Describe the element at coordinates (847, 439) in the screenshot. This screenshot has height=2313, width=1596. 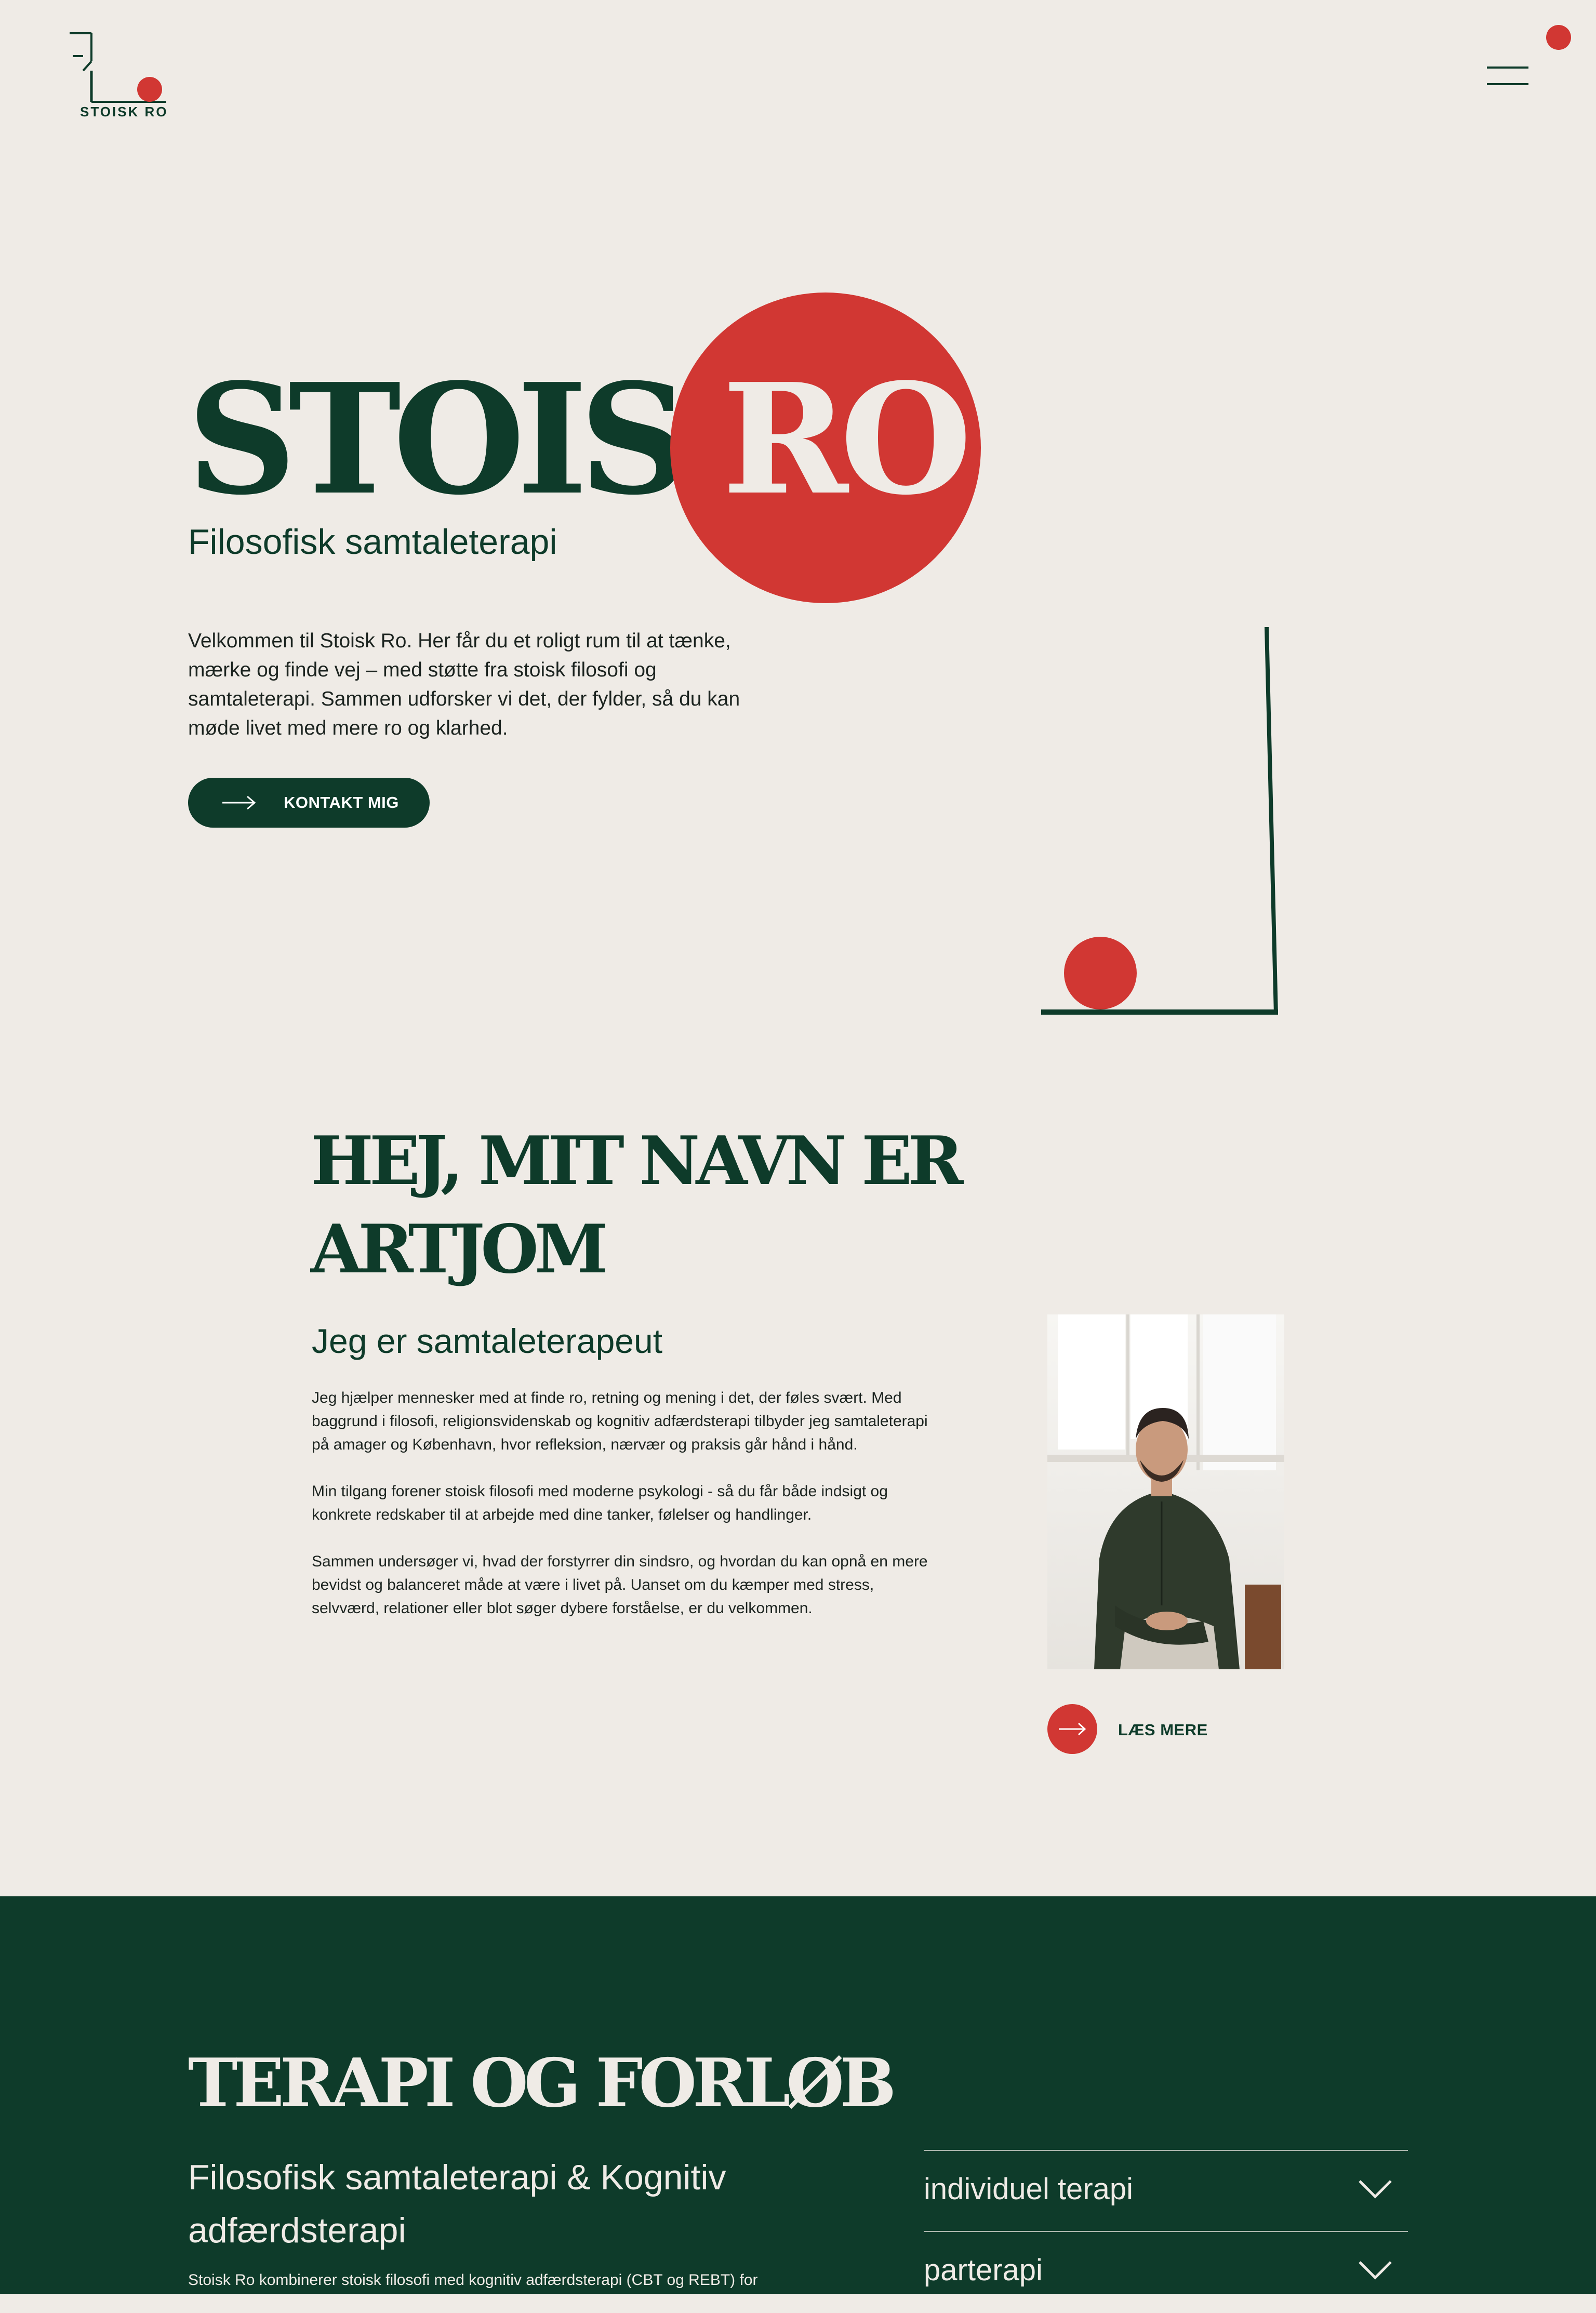
I see `hero-title-ro: RO` at that location.